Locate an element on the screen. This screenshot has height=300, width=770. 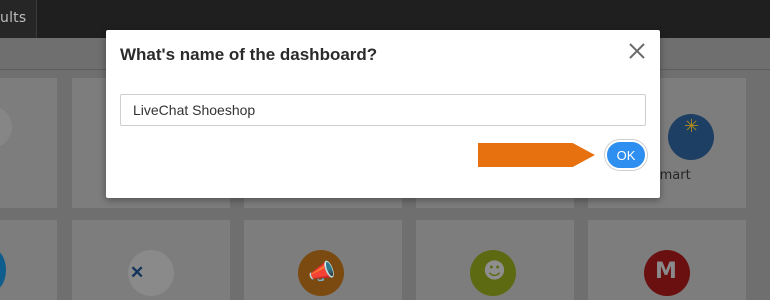
walmart-logo-icon: ✳ is located at coordinates (691, 137).